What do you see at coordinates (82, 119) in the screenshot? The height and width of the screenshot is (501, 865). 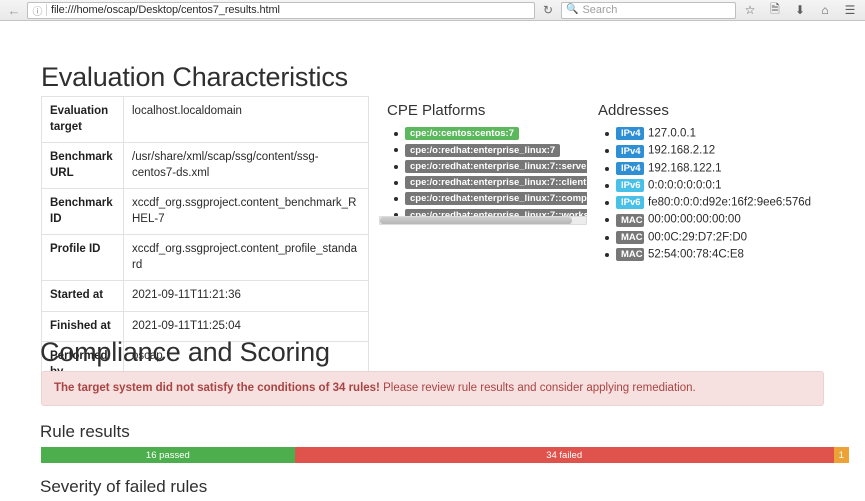 I see `row-key: Evaluation target` at bounding box center [82, 119].